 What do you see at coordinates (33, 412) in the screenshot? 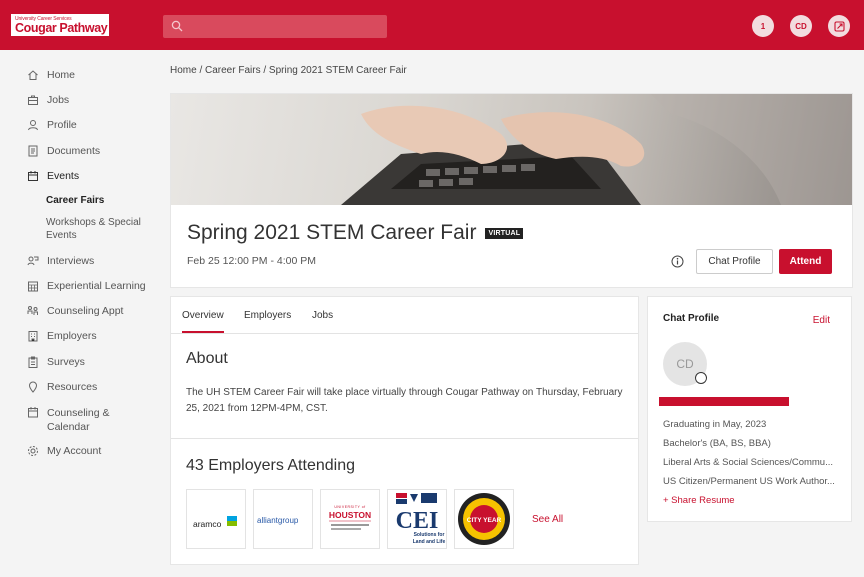
I see `calendar-outline-icon` at bounding box center [33, 412].